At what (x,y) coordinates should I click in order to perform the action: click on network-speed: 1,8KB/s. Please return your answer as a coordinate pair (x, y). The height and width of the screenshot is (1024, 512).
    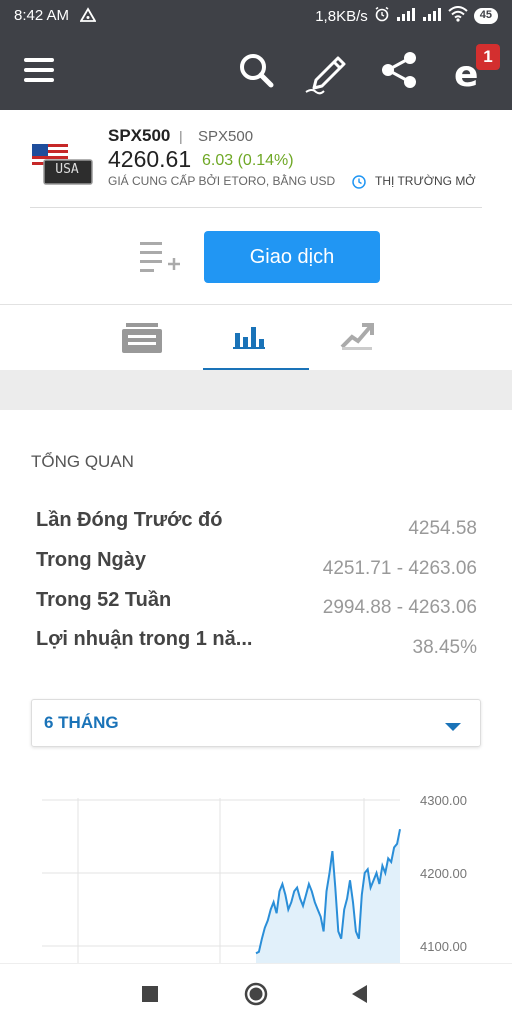
    Looking at the image, I should click on (341, 16).